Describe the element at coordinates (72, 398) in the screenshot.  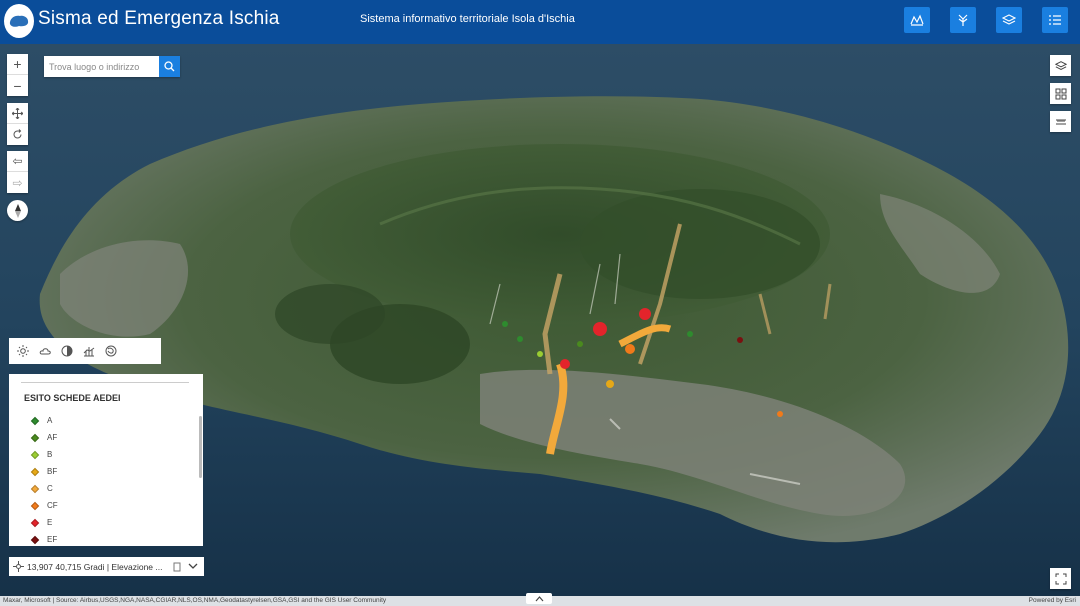
I see `legend-title: ESITO SCHEDE AEDEI` at that location.